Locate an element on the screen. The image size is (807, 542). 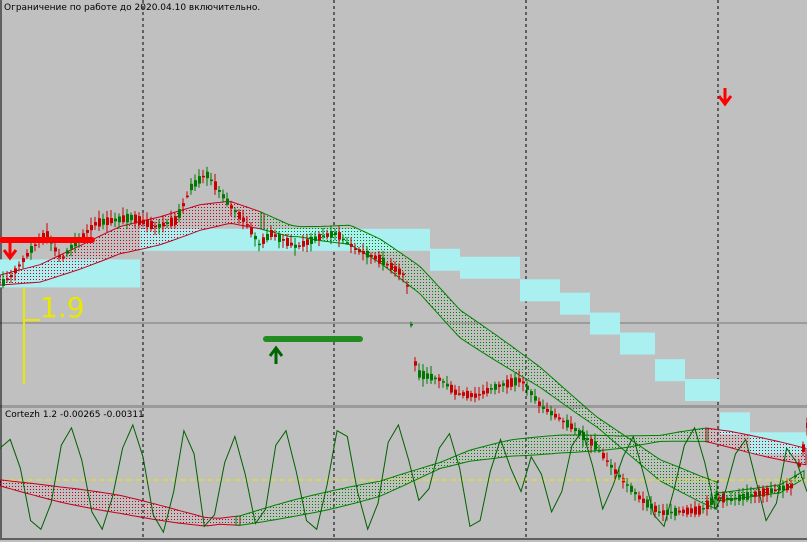
marker-label: 1.9 is located at coordinates (62, 307).